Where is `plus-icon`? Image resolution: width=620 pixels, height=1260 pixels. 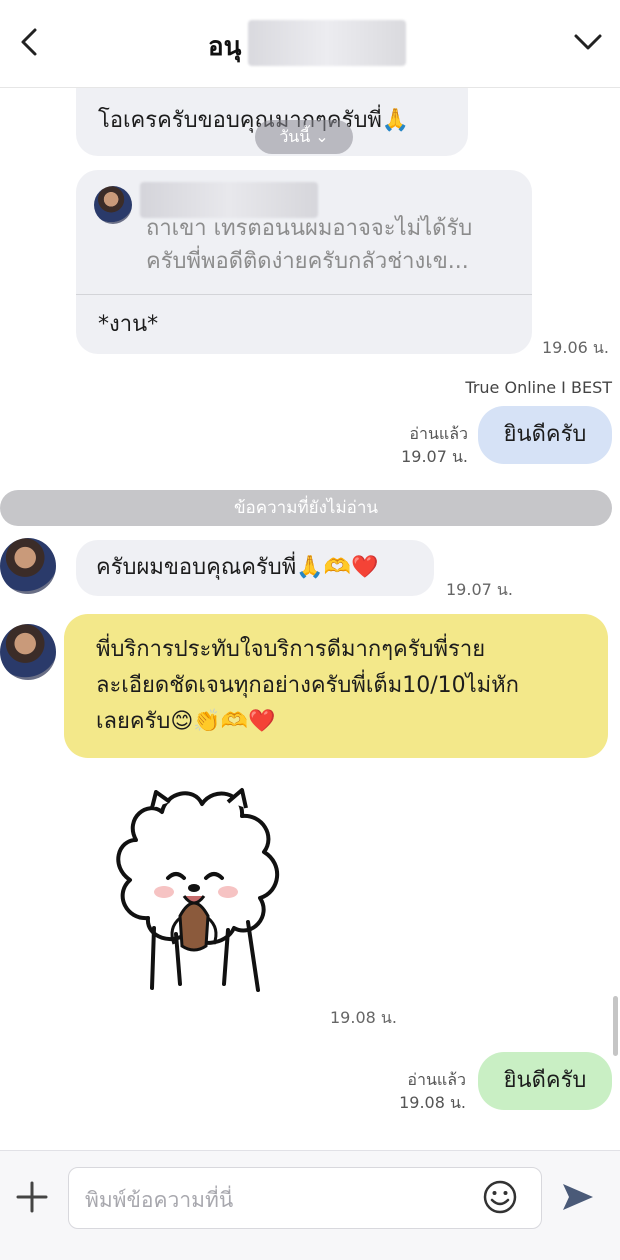
plus-icon is located at coordinates (32, 1197).